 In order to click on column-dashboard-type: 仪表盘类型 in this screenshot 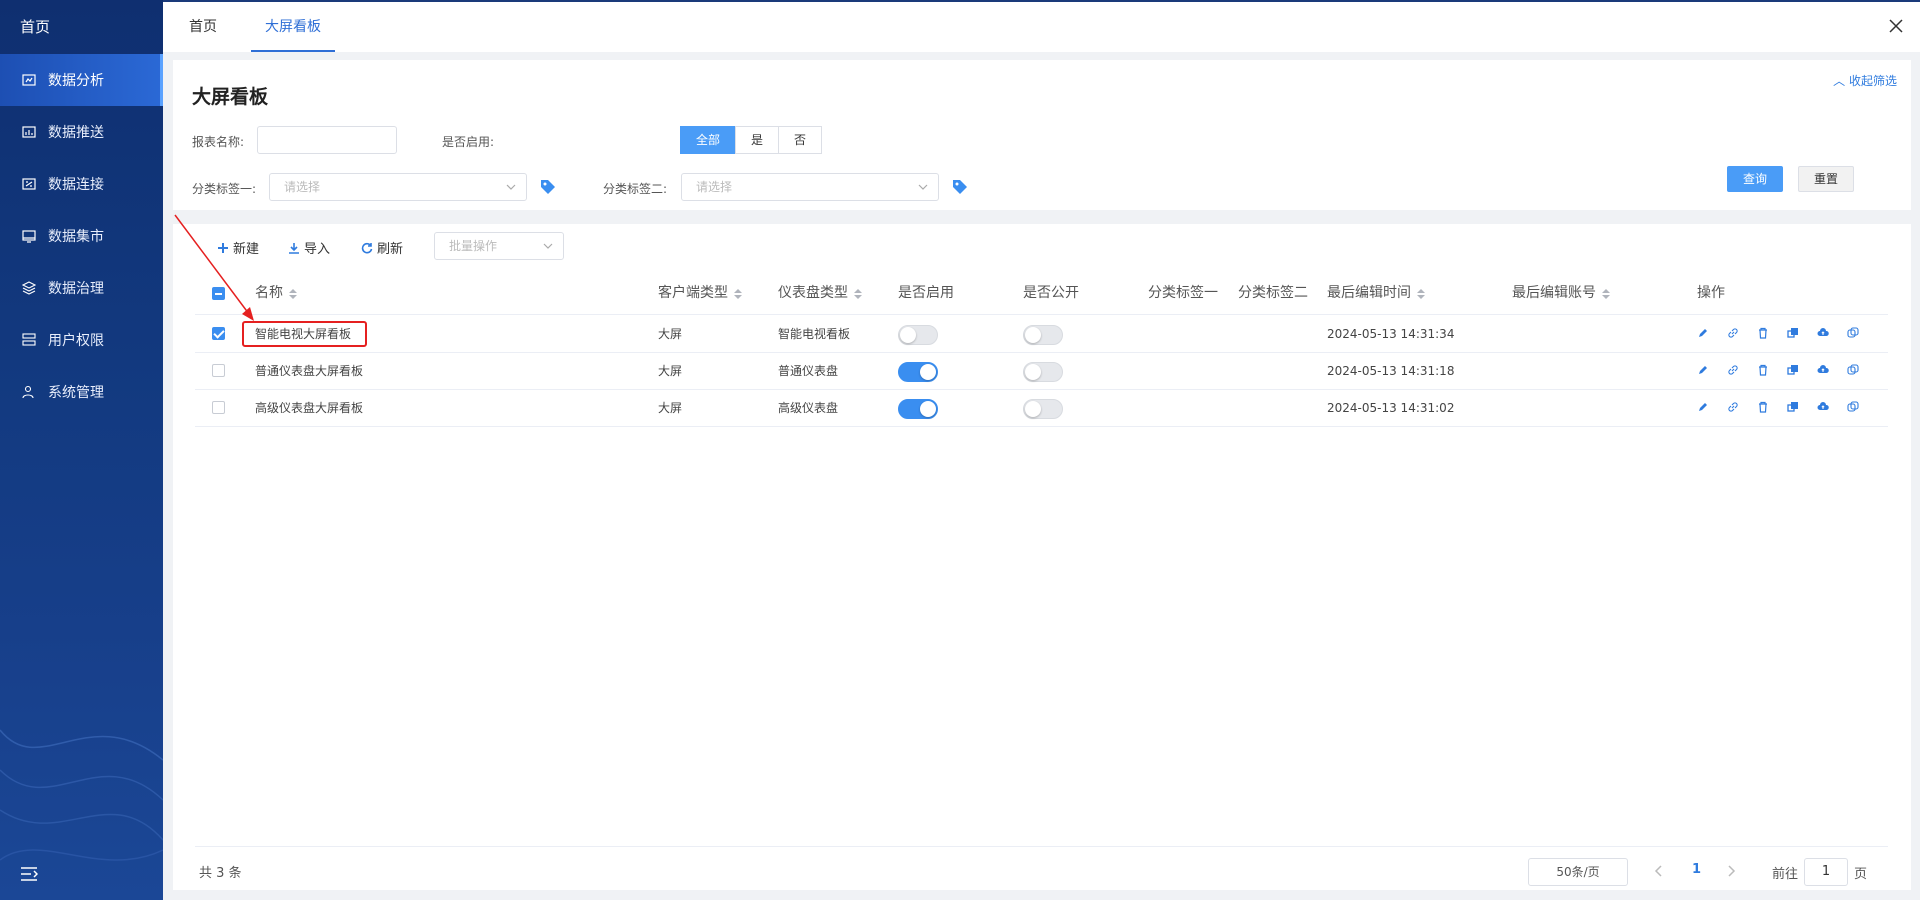, I will do `click(820, 293)`.